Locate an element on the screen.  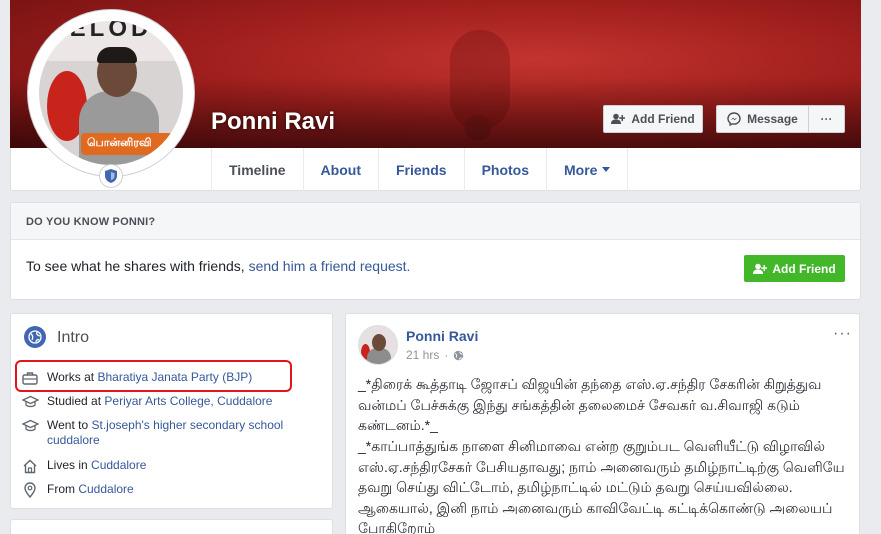
next-card is located at coordinates (171, 526).